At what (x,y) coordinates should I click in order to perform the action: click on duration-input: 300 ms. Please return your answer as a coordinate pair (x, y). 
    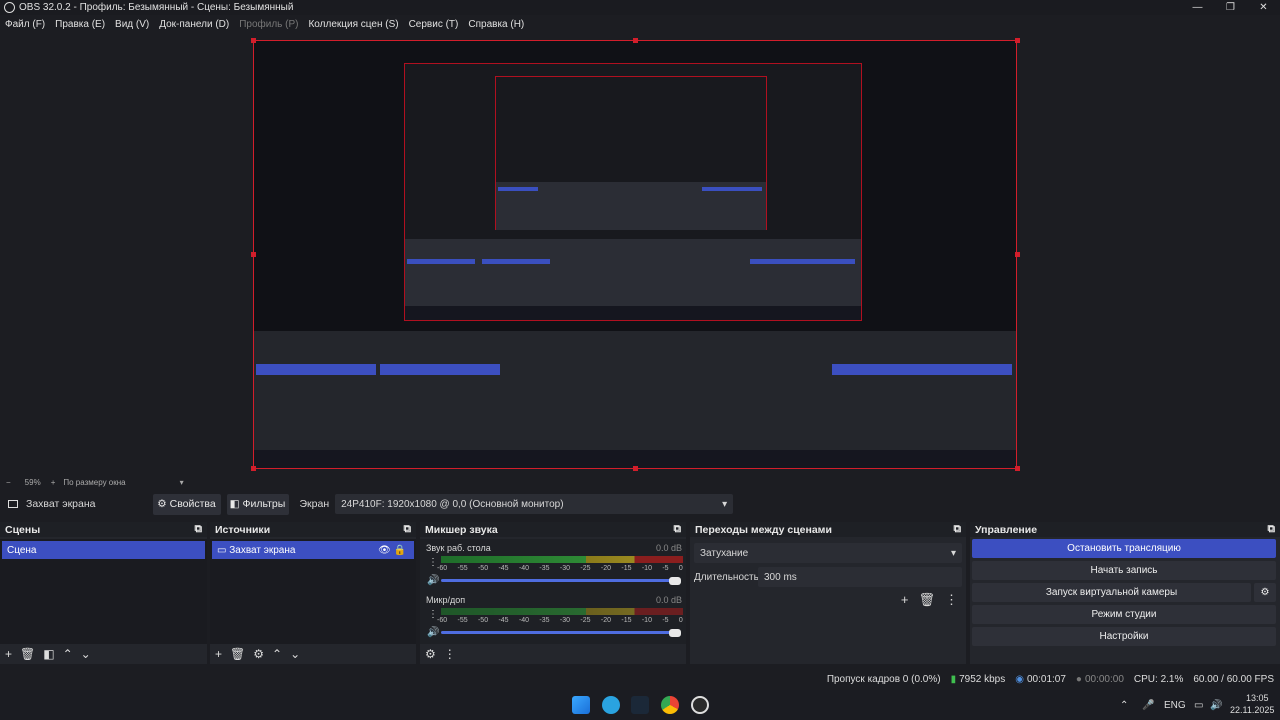
    Looking at the image, I should click on (860, 577).